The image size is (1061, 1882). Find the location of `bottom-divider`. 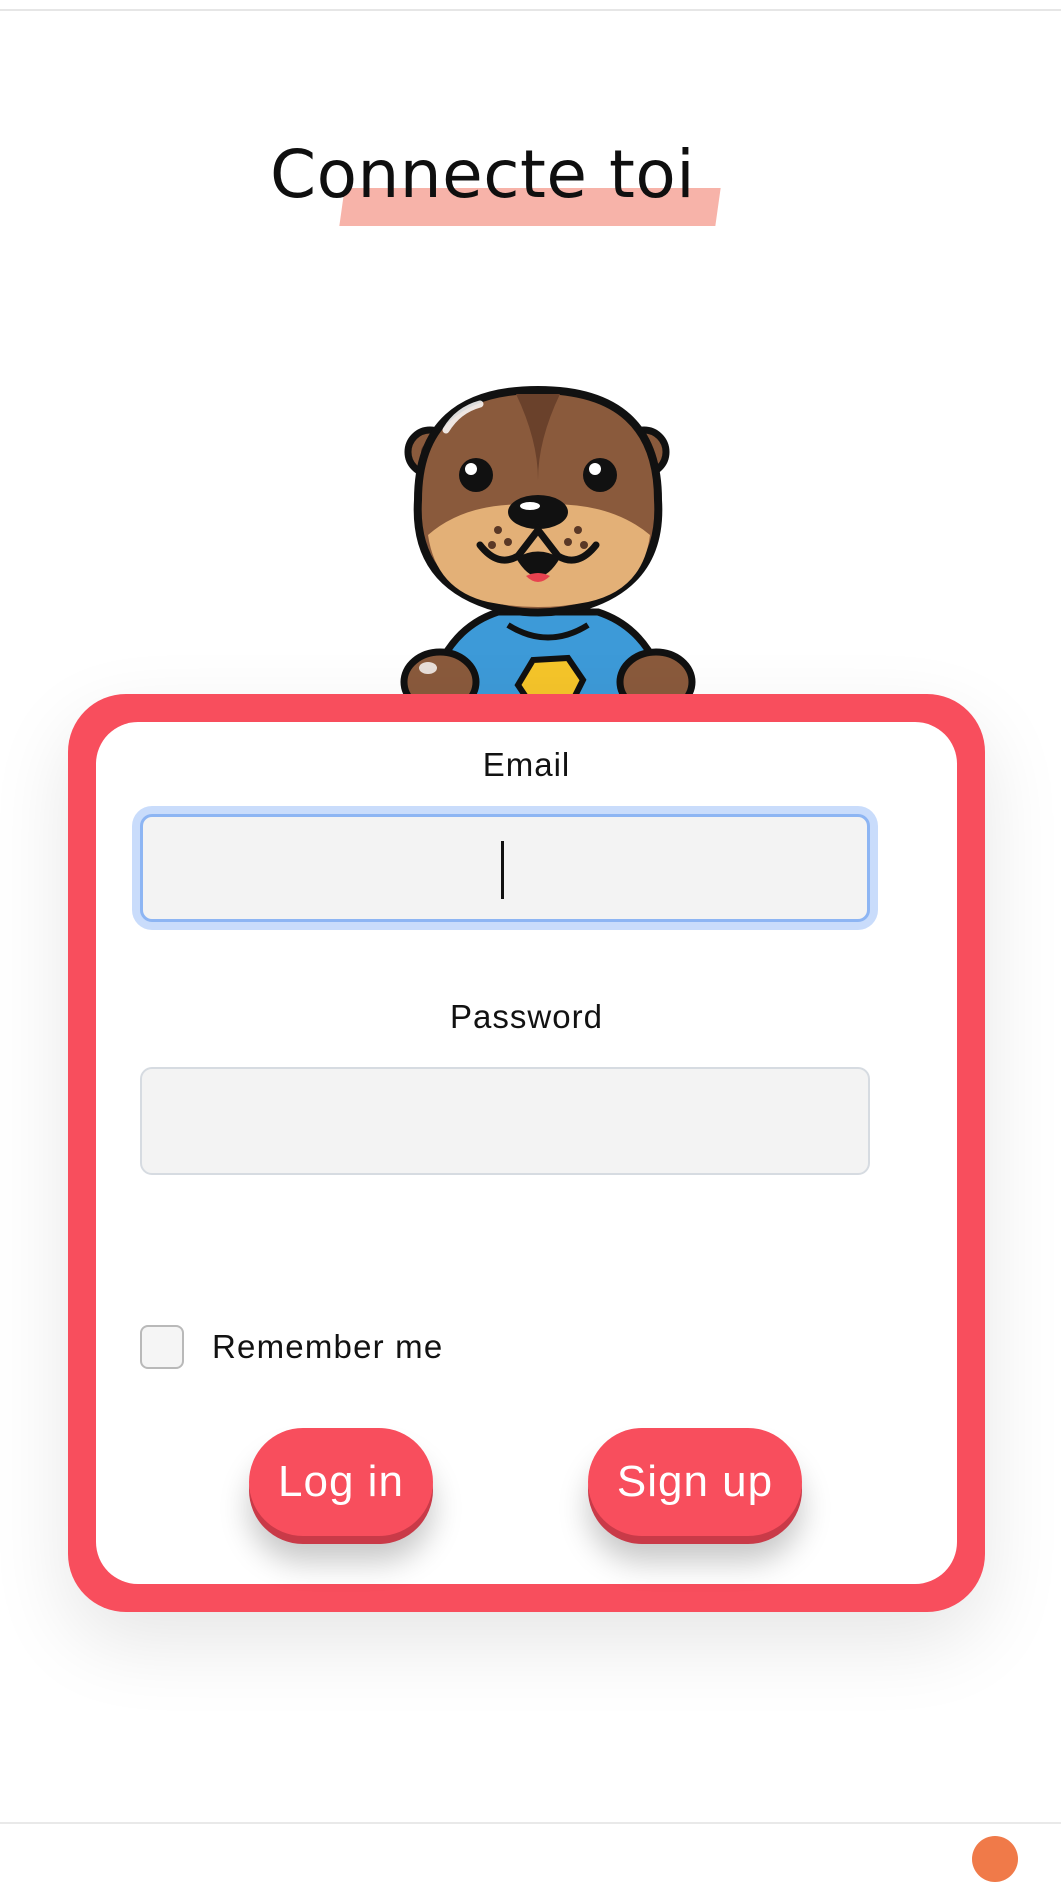

bottom-divider is located at coordinates (530, 1823).